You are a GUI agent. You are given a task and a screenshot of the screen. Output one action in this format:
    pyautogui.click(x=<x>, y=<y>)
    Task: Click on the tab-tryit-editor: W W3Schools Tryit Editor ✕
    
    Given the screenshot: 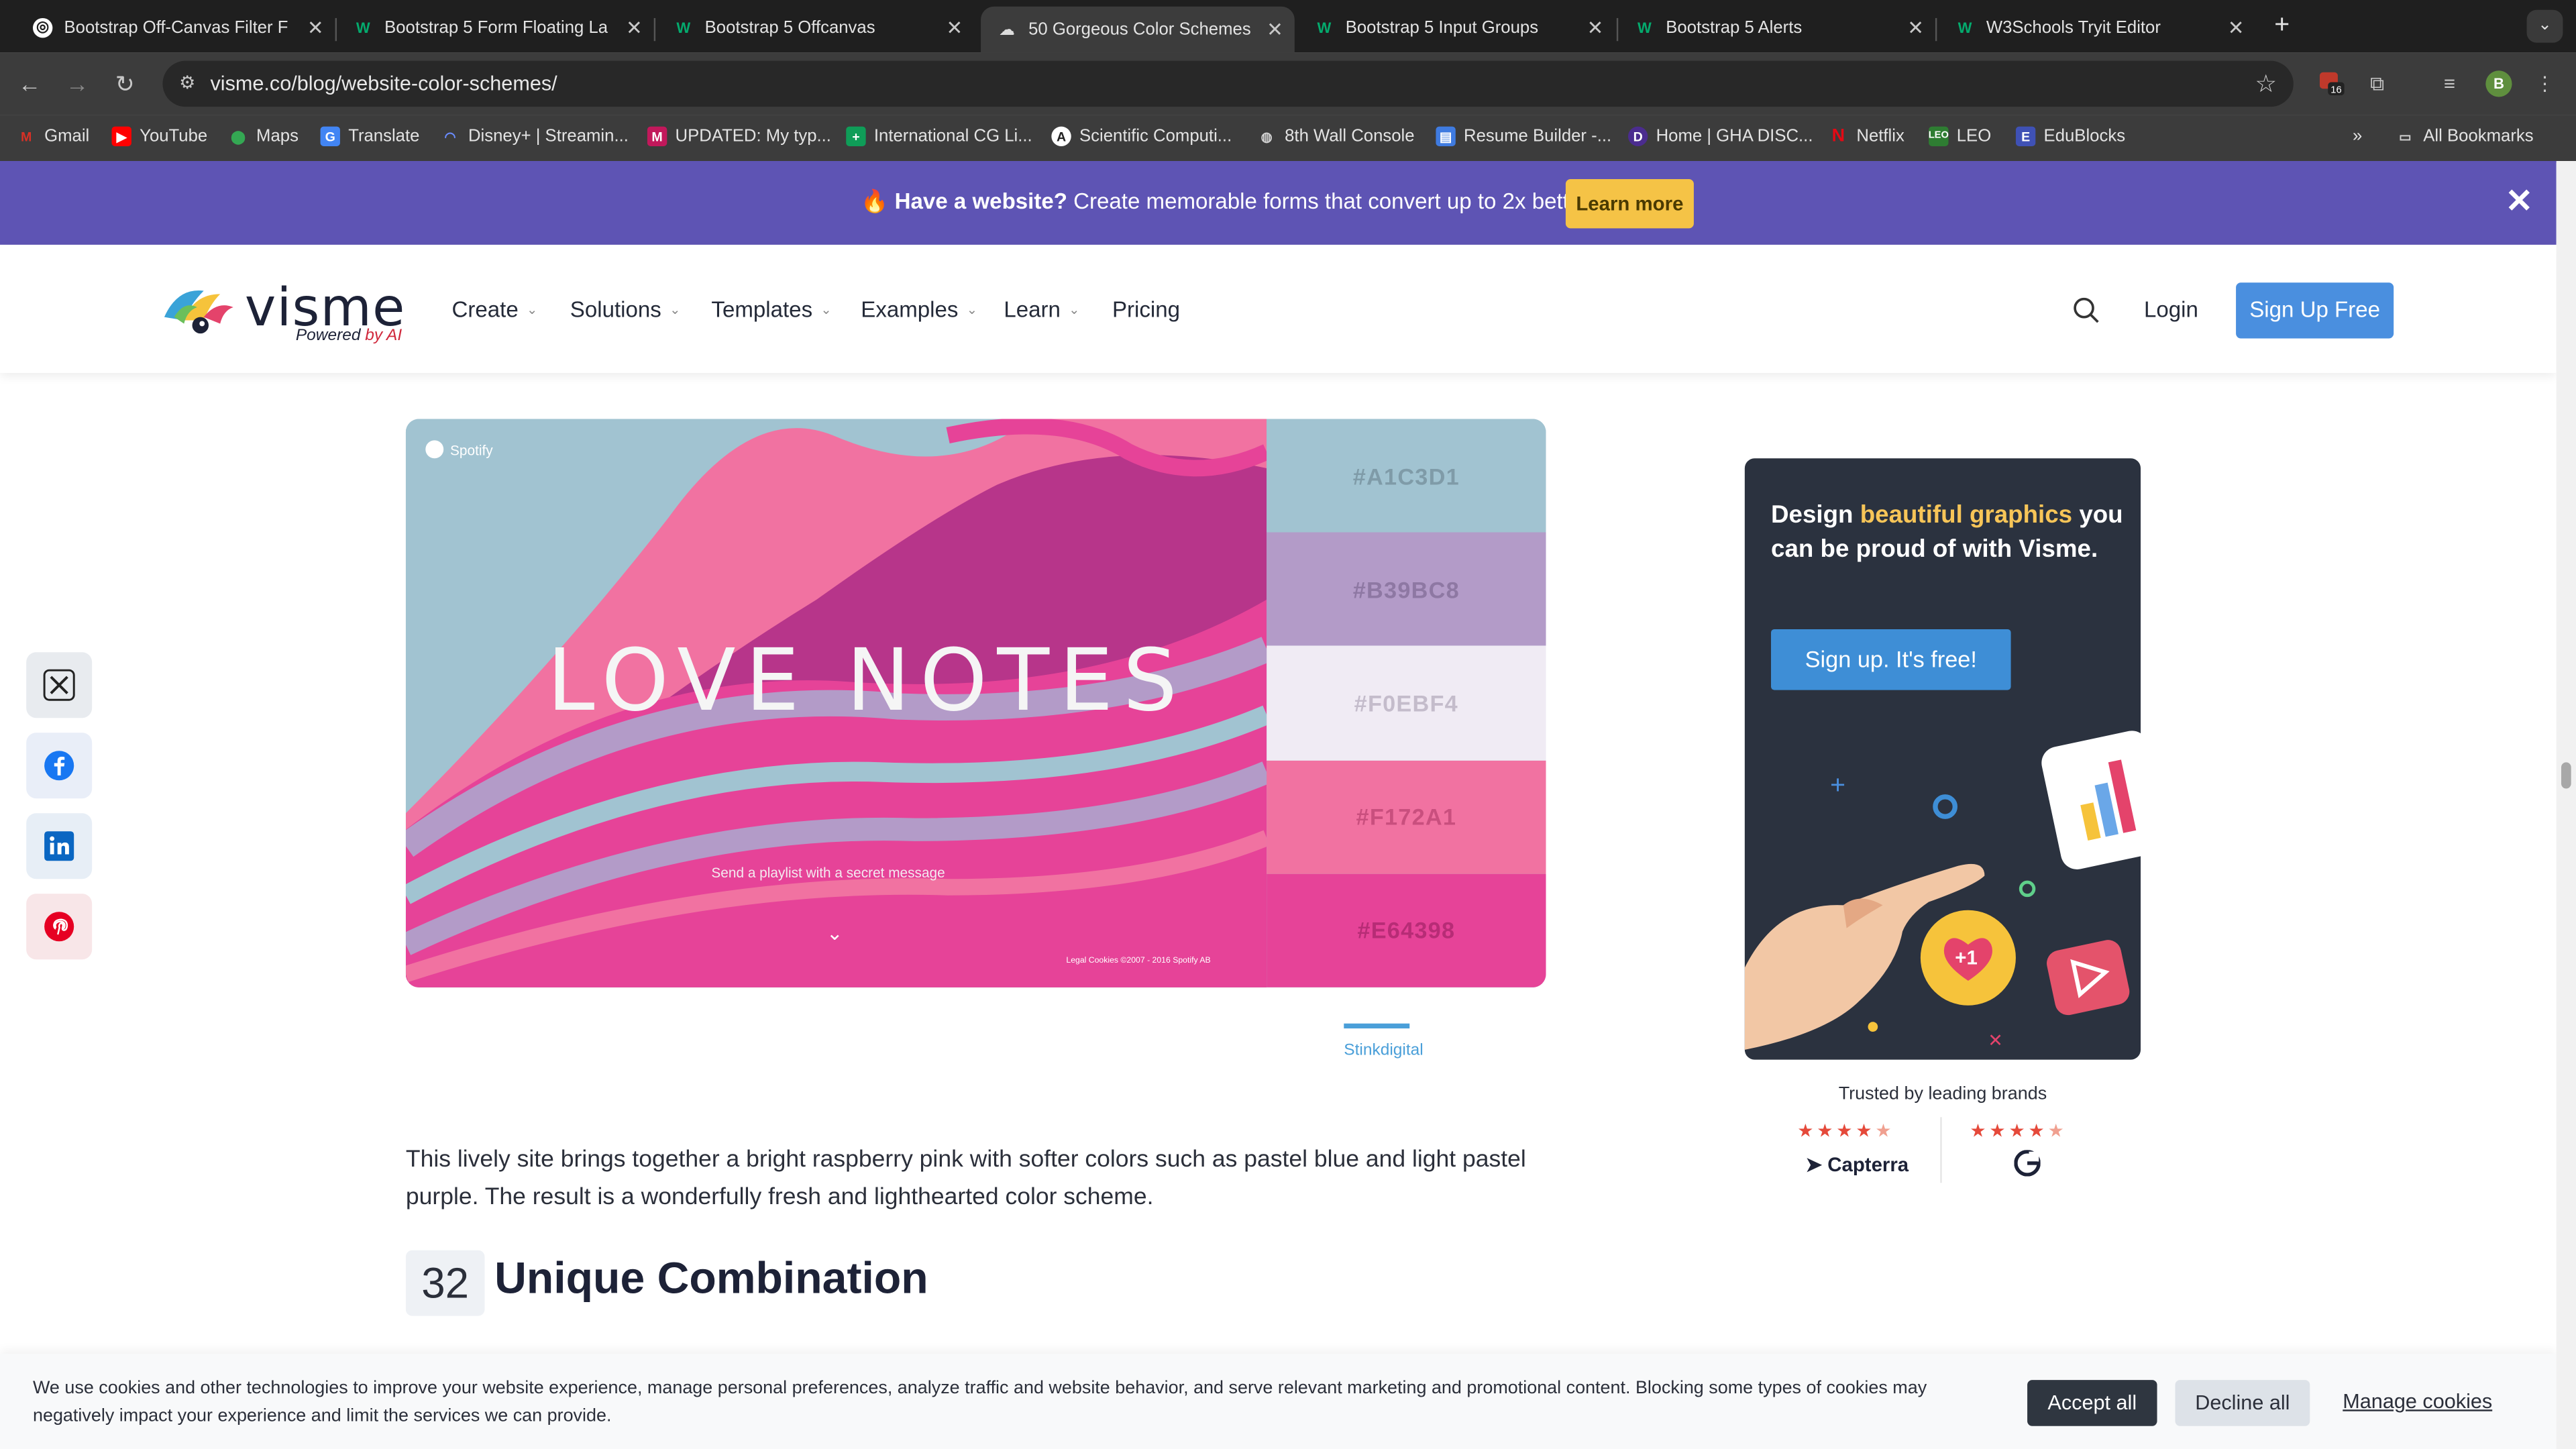 What is the action you would take?
    pyautogui.click(x=2097, y=27)
    